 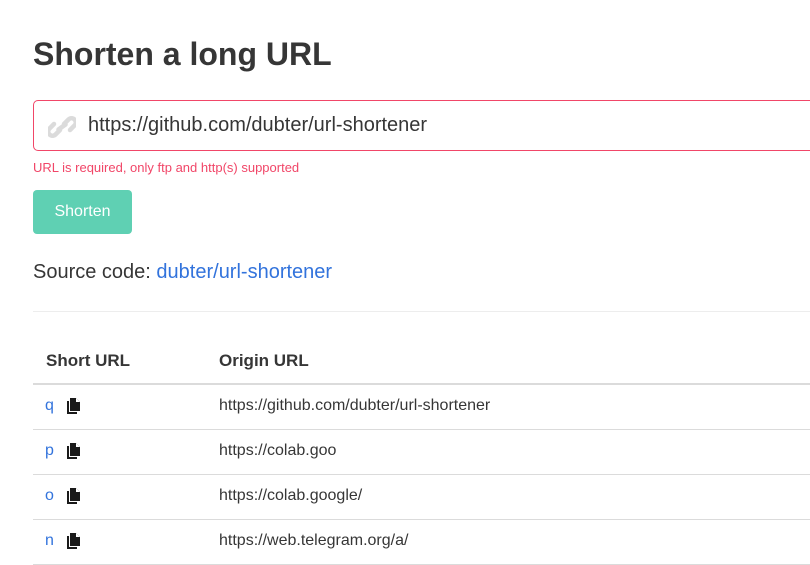 What do you see at coordinates (278, 450) in the screenshot?
I see `origin-url: https://colab.goo` at bounding box center [278, 450].